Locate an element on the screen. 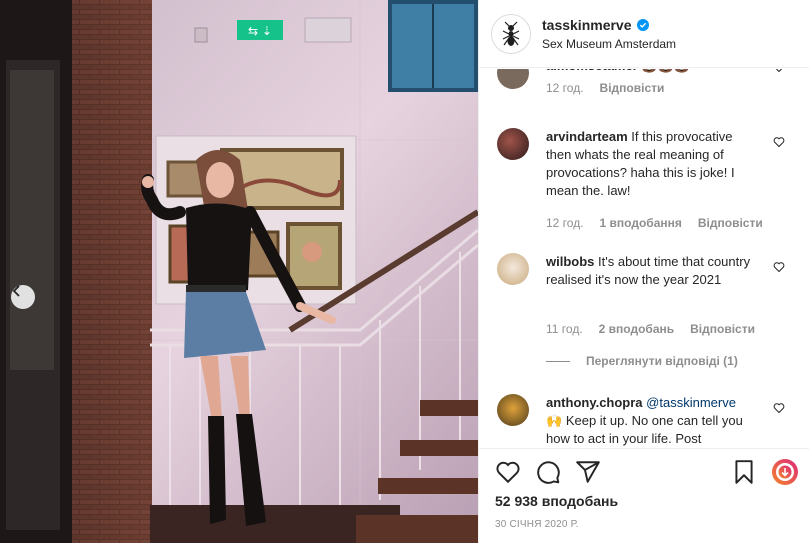 The height and width of the screenshot is (543, 809). ant-logo-icon is located at coordinates (511, 33).